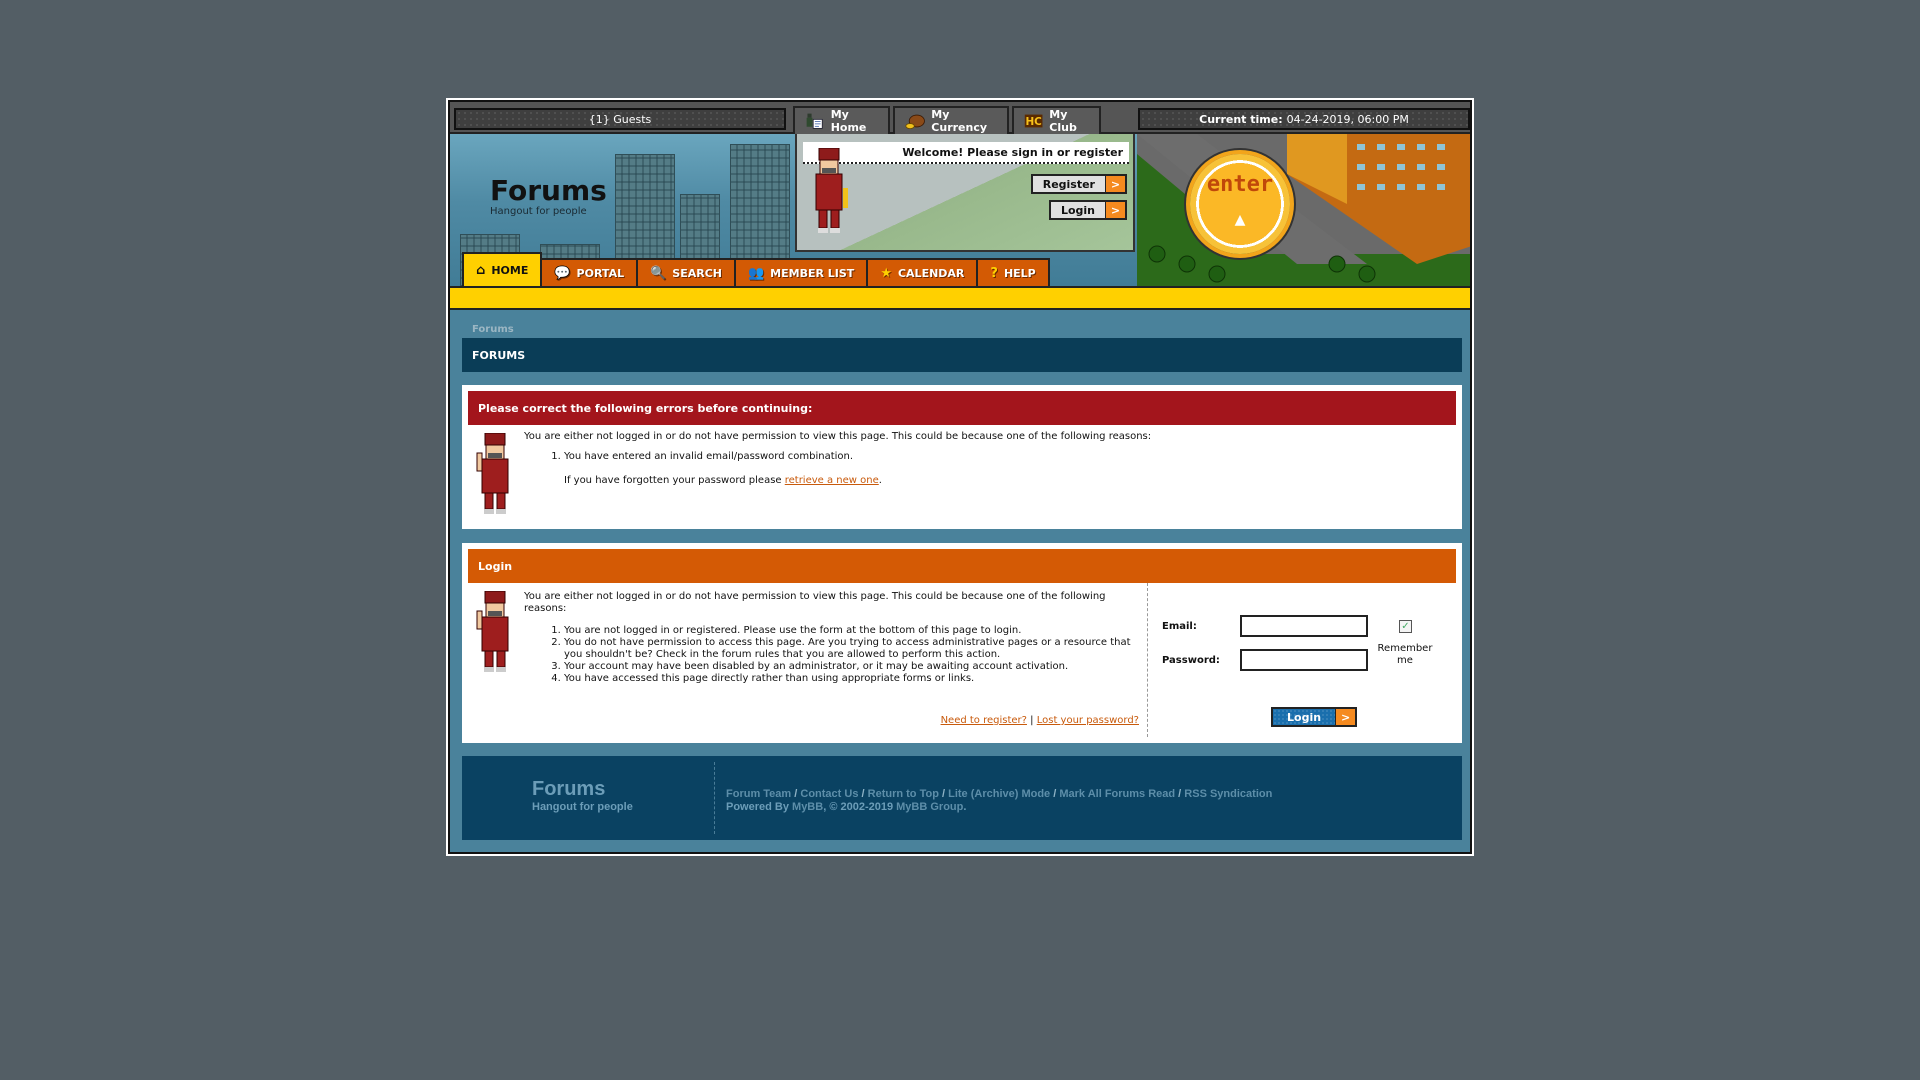 This screenshot has height=1080, width=1920. I want to click on current-time: Current time: 04-24-2019, 06:00 PM, so click(1304, 119).